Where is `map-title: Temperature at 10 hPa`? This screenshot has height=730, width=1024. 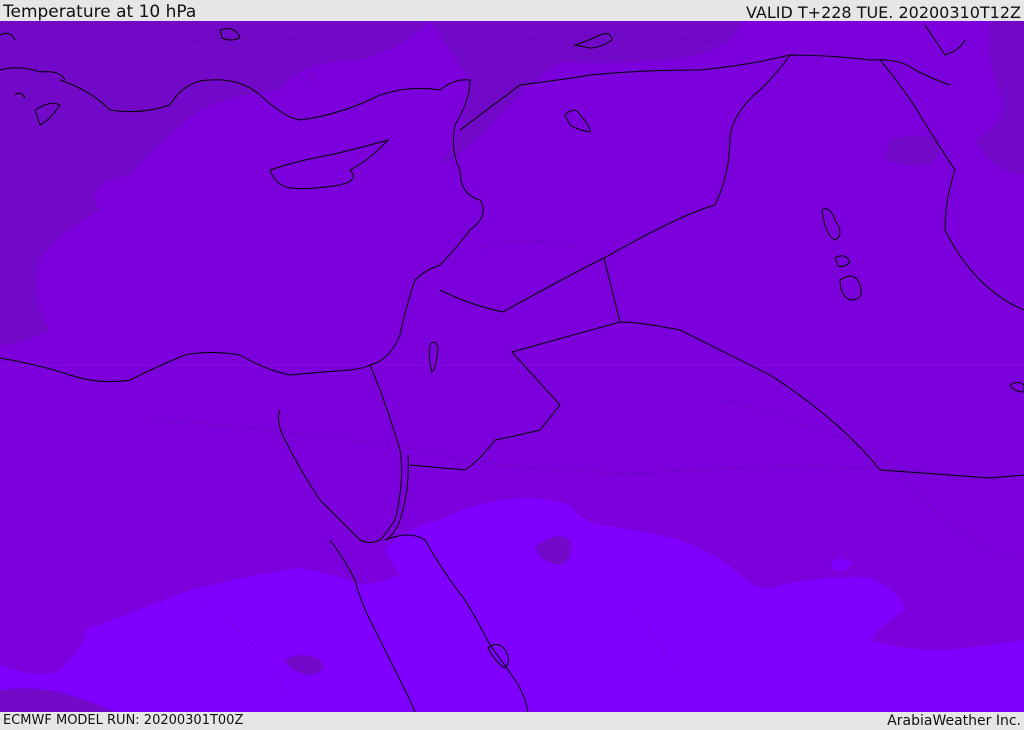
map-title: Temperature at 10 hPa is located at coordinates (100, 12).